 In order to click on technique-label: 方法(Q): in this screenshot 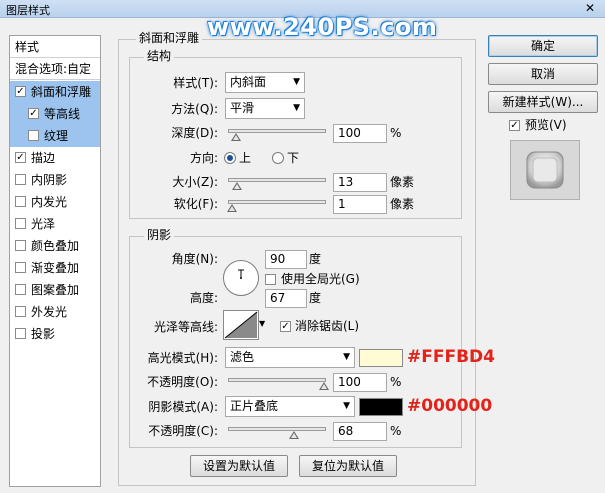, I will do `click(194, 109)`.